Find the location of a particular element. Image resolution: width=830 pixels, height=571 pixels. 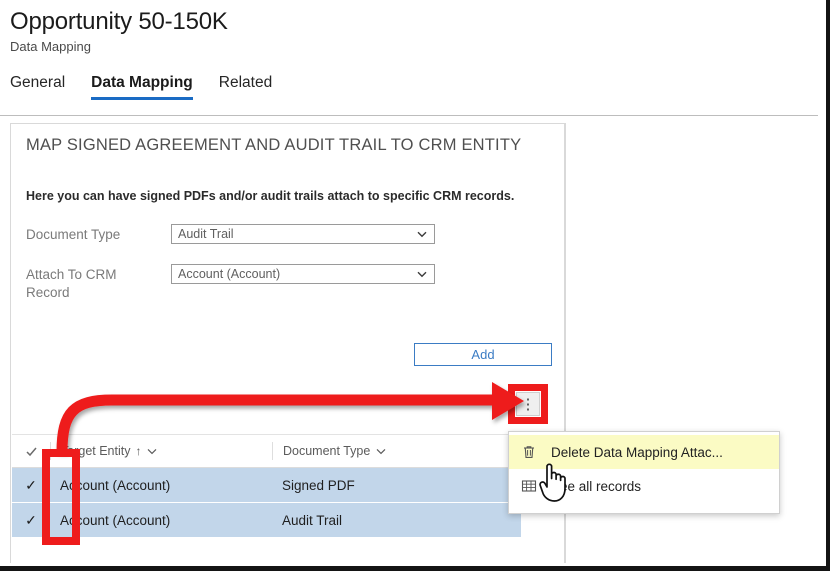

tab-general-label: General is located at coordinates (38, 82).